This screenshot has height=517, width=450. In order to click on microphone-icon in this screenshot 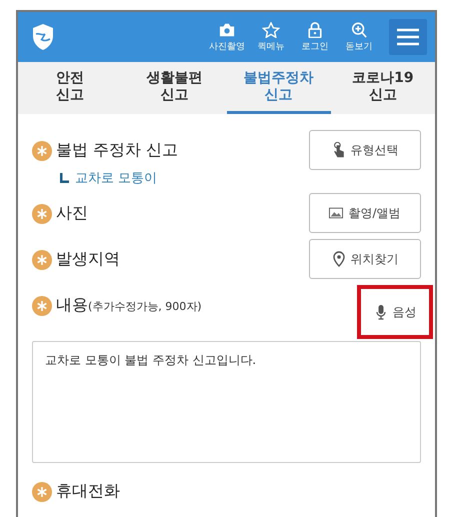, I will do `click(381, 312)`.